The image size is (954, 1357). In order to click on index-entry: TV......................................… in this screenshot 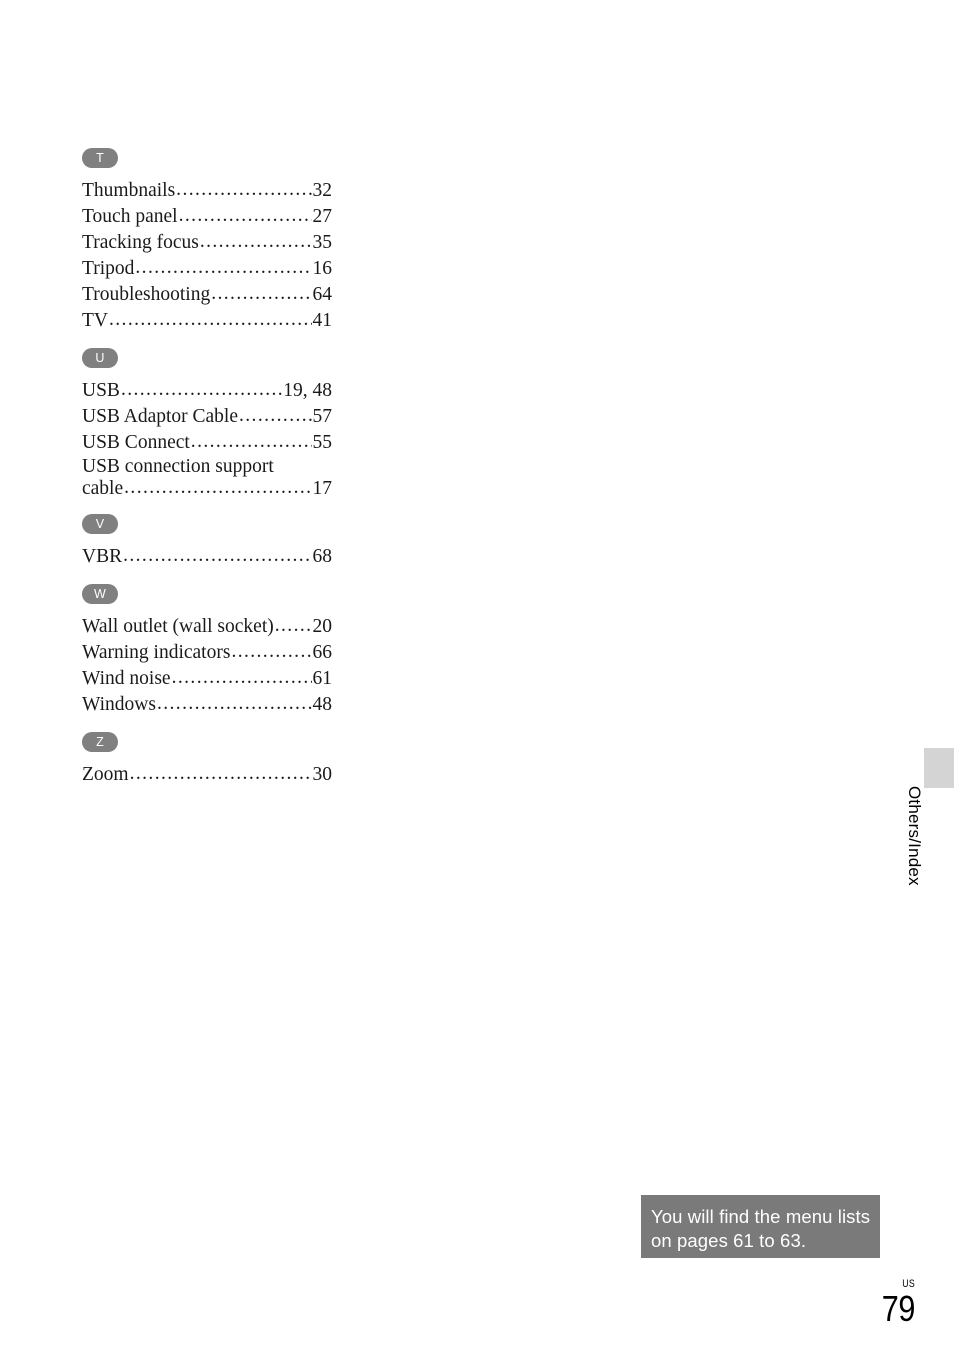, I will do `click(207, 321)`.